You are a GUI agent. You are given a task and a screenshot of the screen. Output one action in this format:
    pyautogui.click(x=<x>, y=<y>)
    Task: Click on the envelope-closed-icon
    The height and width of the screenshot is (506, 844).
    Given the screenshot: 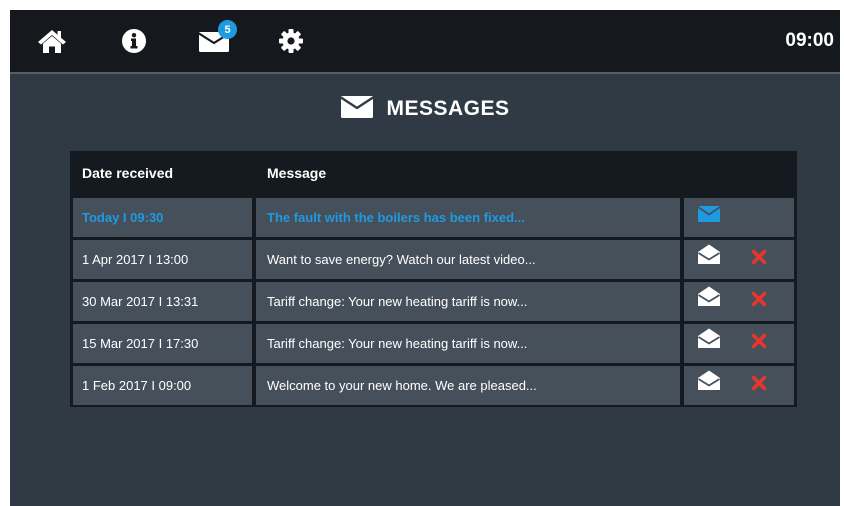 What is the action you would take?
    pyautogui.click(x=709, y=218)
    